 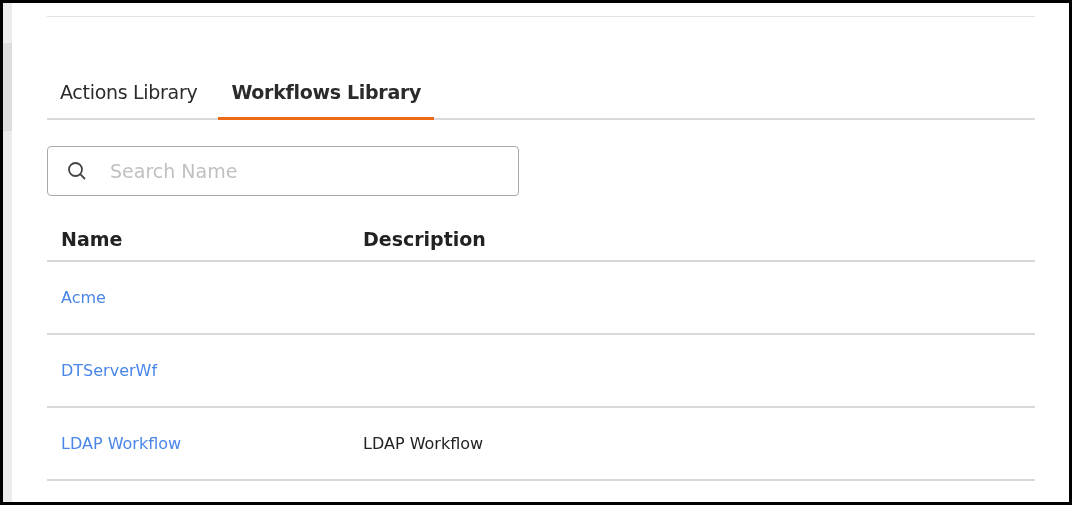 What do you see at coordinates (121, 443) in the screenshot?
I see `workflow-link: LDAP Workflow` at bounding box center [121, 443].